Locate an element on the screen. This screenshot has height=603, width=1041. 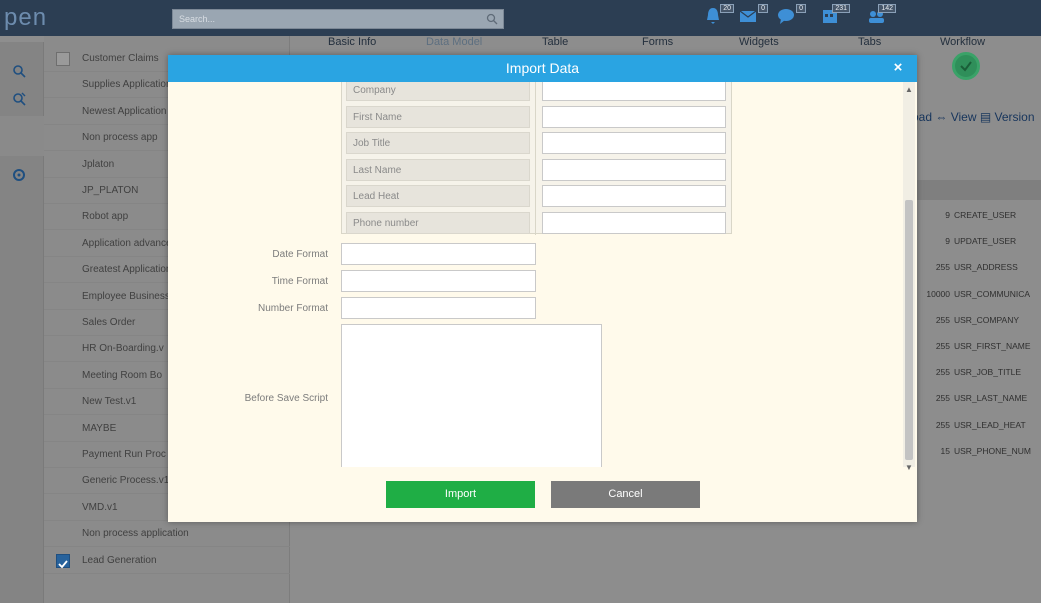
field-length: 10000 is located at coordinates (938, 293).